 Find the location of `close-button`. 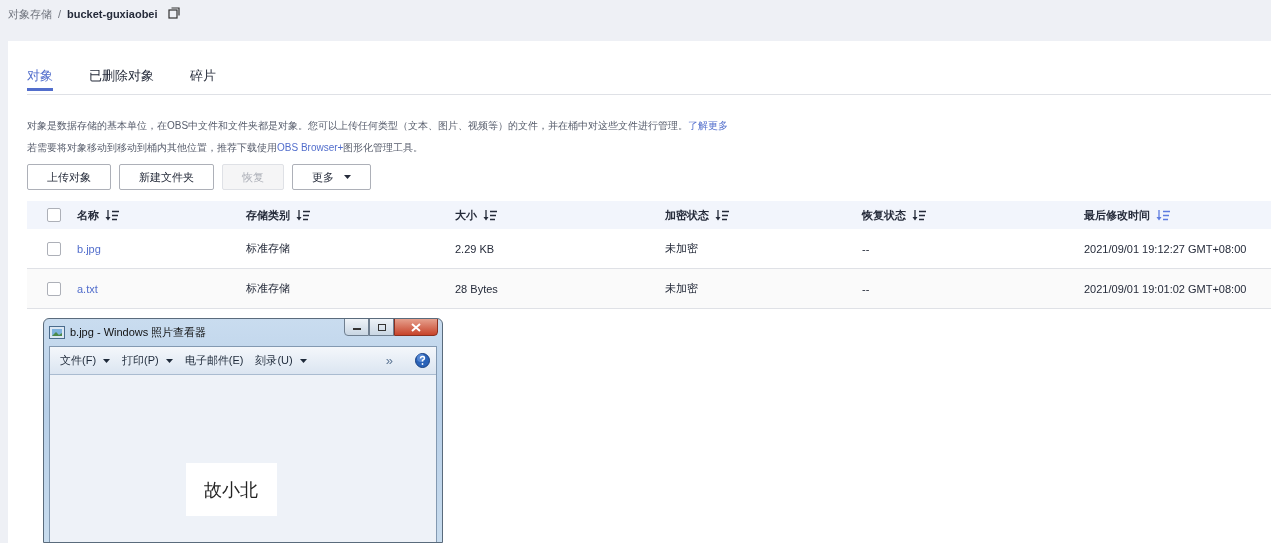

close-button is located at coordinates (416, 327).